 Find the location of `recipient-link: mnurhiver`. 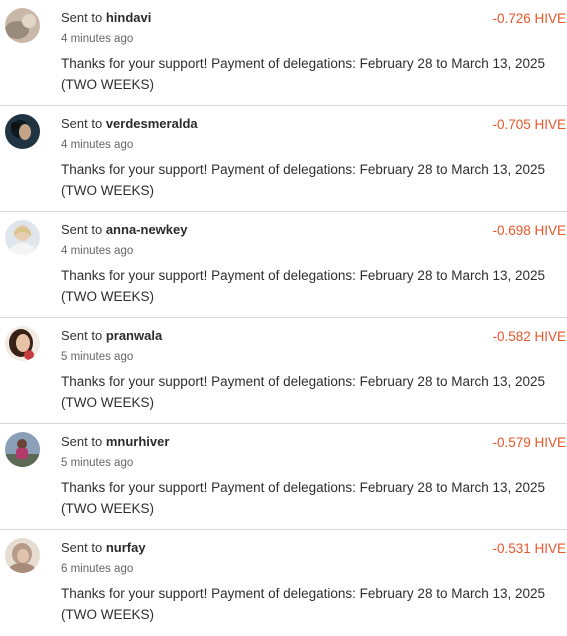

recipient-link: mnurhiver is located at coordinates (138, 441).